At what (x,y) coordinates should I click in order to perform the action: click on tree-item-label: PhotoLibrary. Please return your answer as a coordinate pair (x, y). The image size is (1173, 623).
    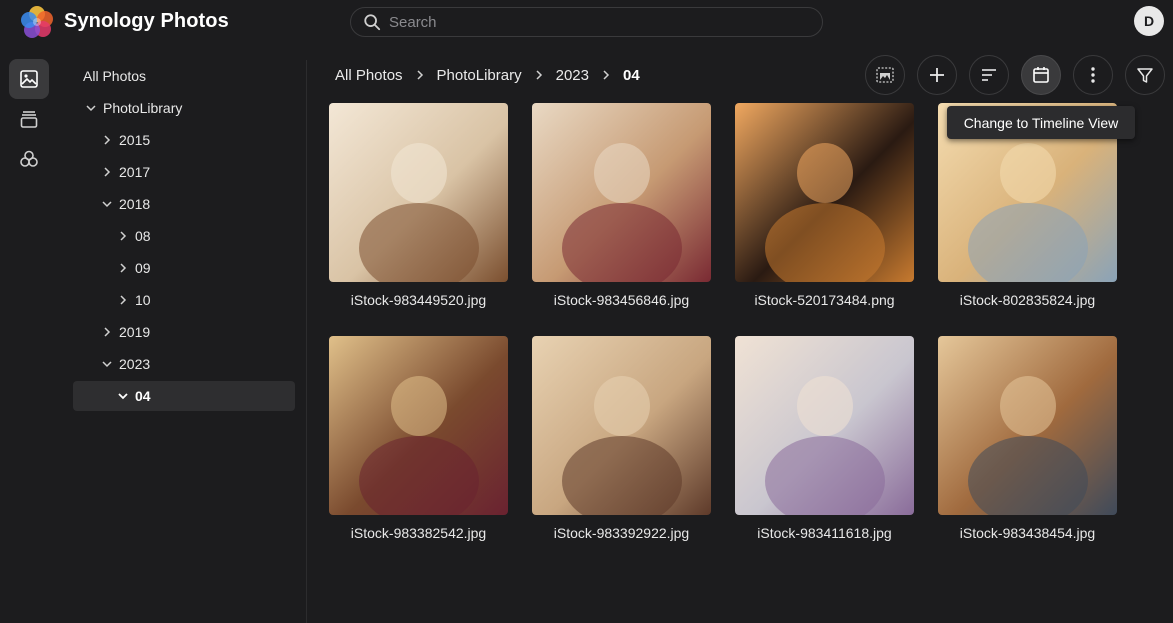
    Looking at the image, I should click on (143, 108).